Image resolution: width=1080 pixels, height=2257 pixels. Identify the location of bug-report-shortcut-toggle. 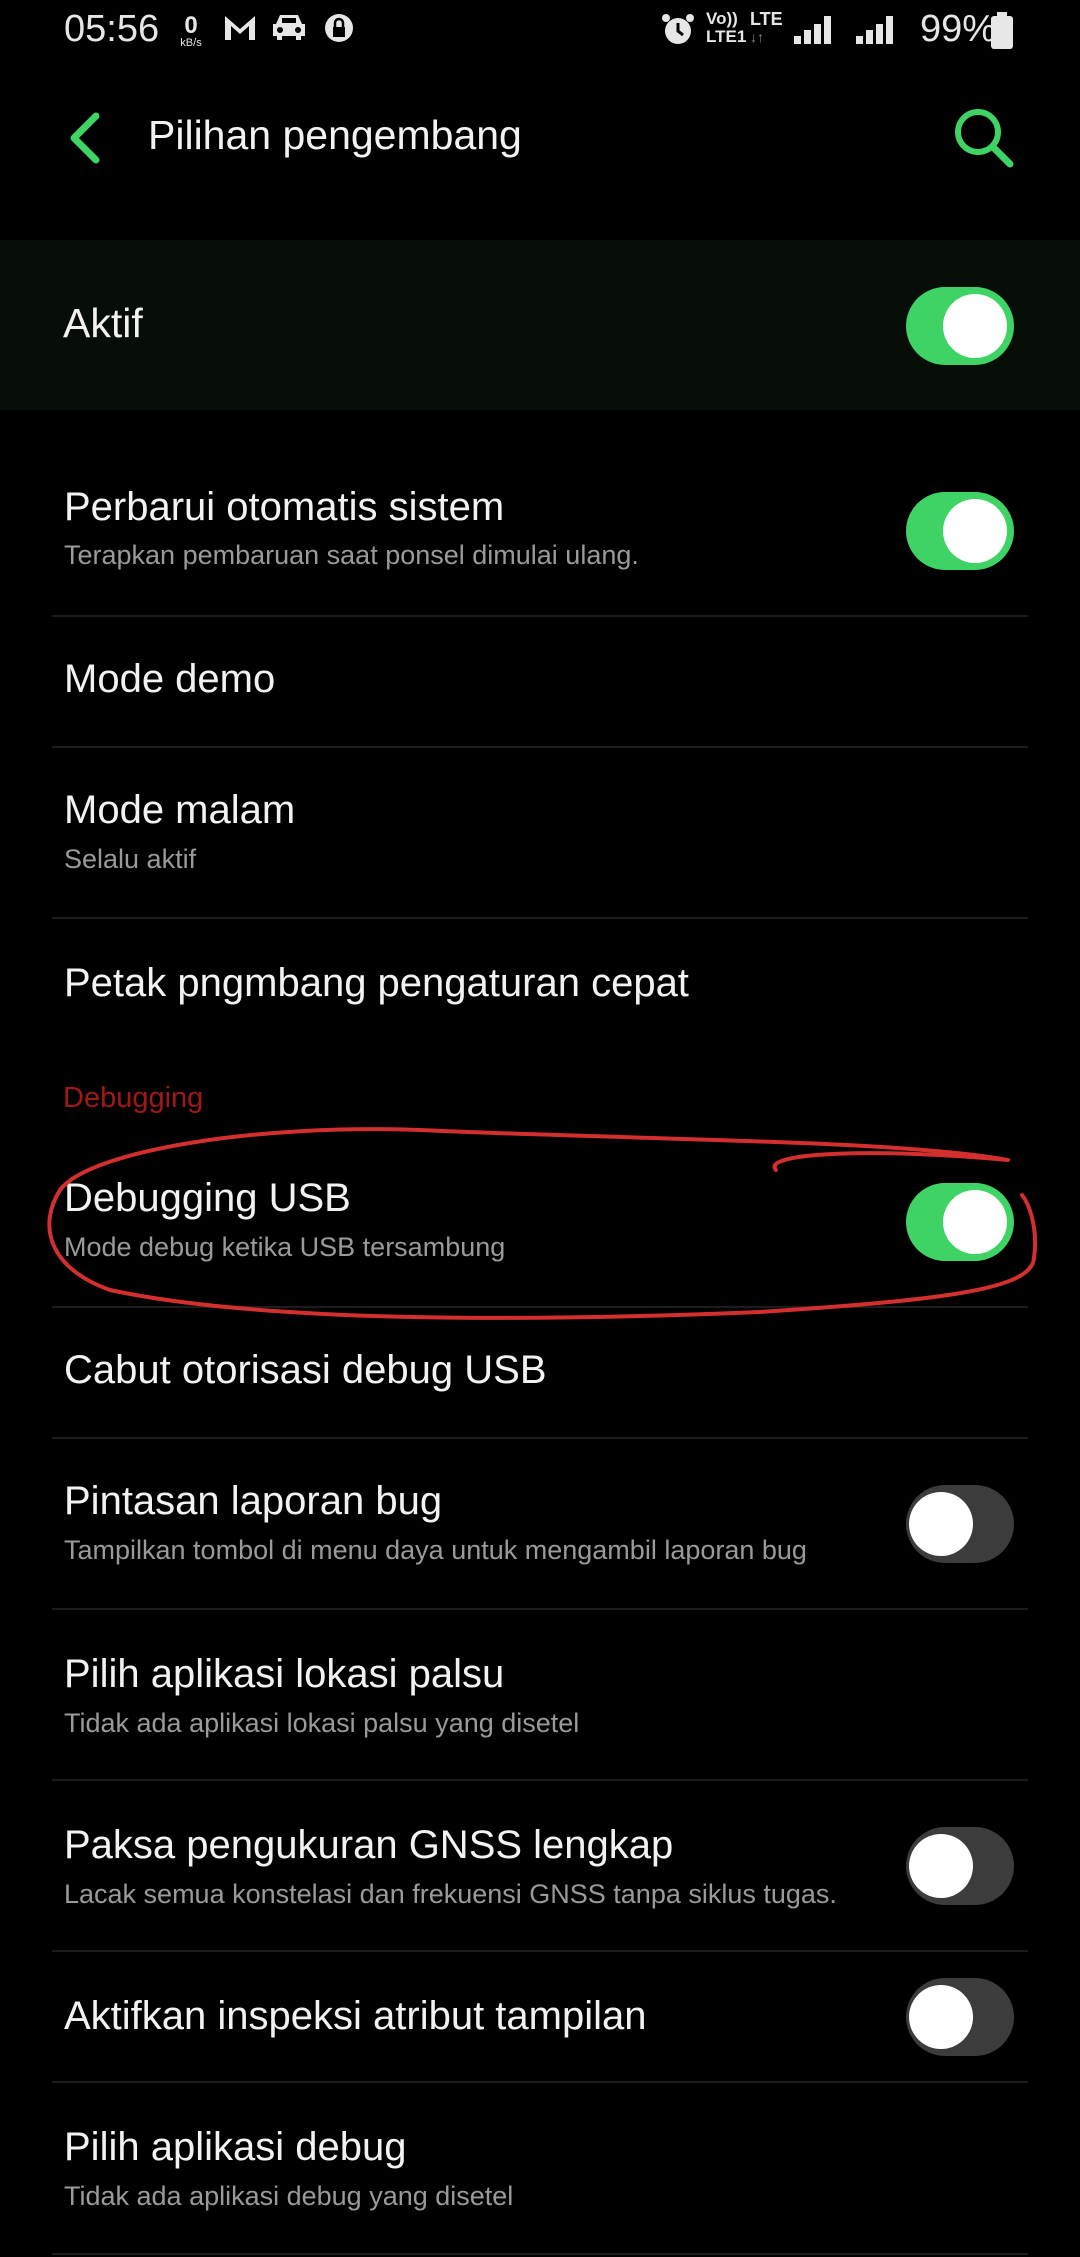
(960, 1524).